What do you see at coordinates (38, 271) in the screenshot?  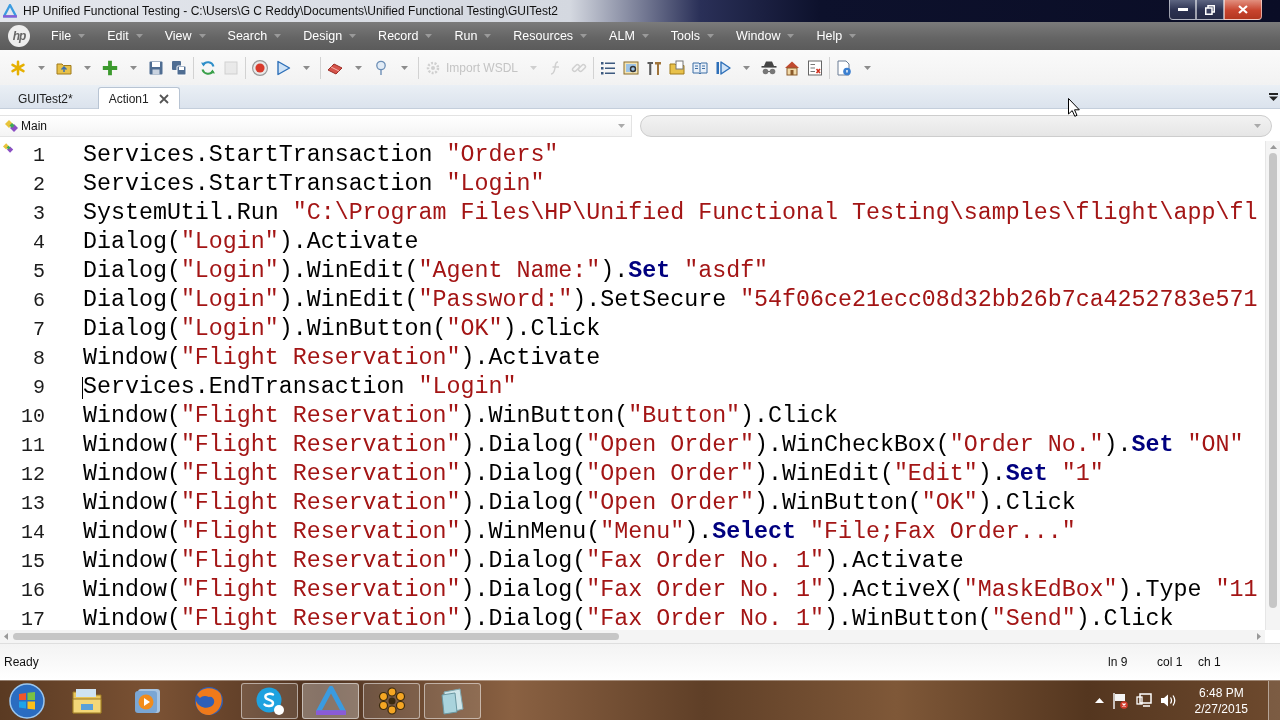 I see `line-number: 5` at bounding box center [38, 271].